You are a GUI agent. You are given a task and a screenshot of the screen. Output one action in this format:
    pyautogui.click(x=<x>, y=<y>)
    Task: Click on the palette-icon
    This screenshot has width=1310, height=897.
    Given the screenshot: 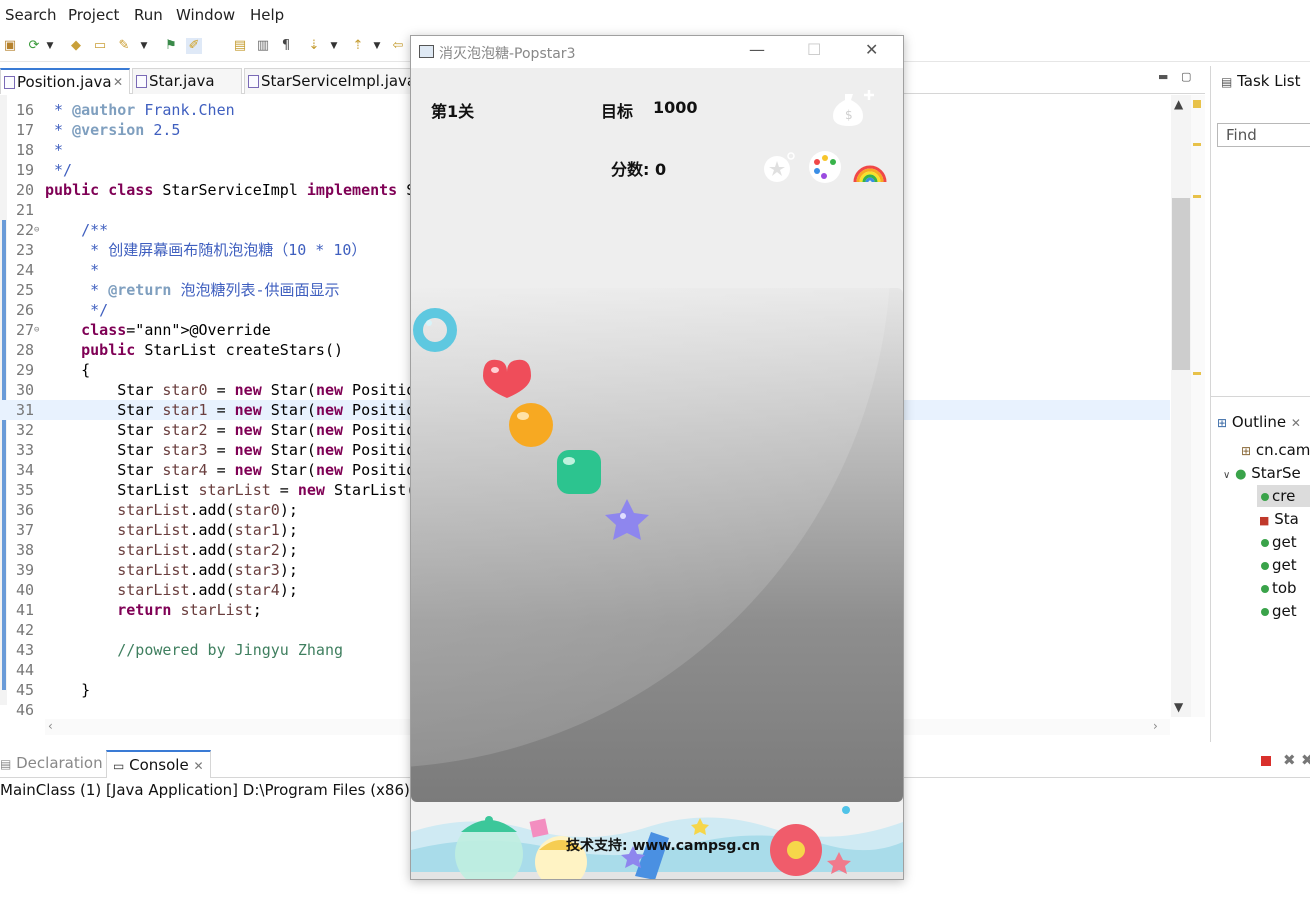 What is the action you would take?
    pyautogui.click(x=825, y=167)
    